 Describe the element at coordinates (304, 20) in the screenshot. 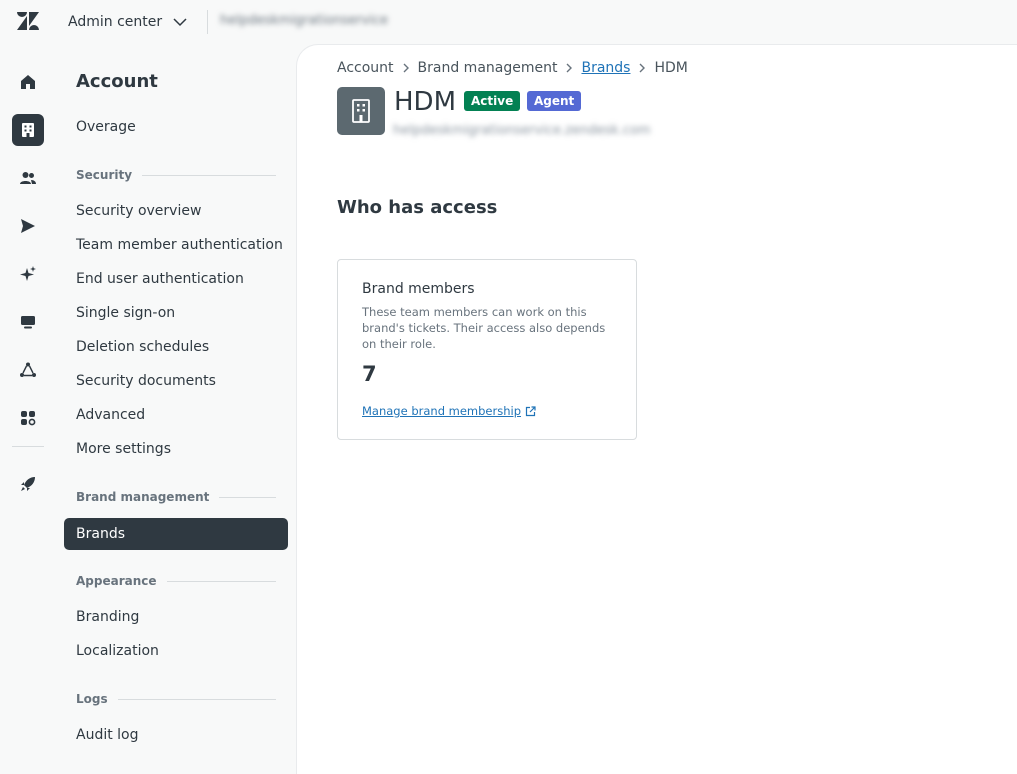

I see `subdomain-label: helpdeskmigrationservice` at that location.